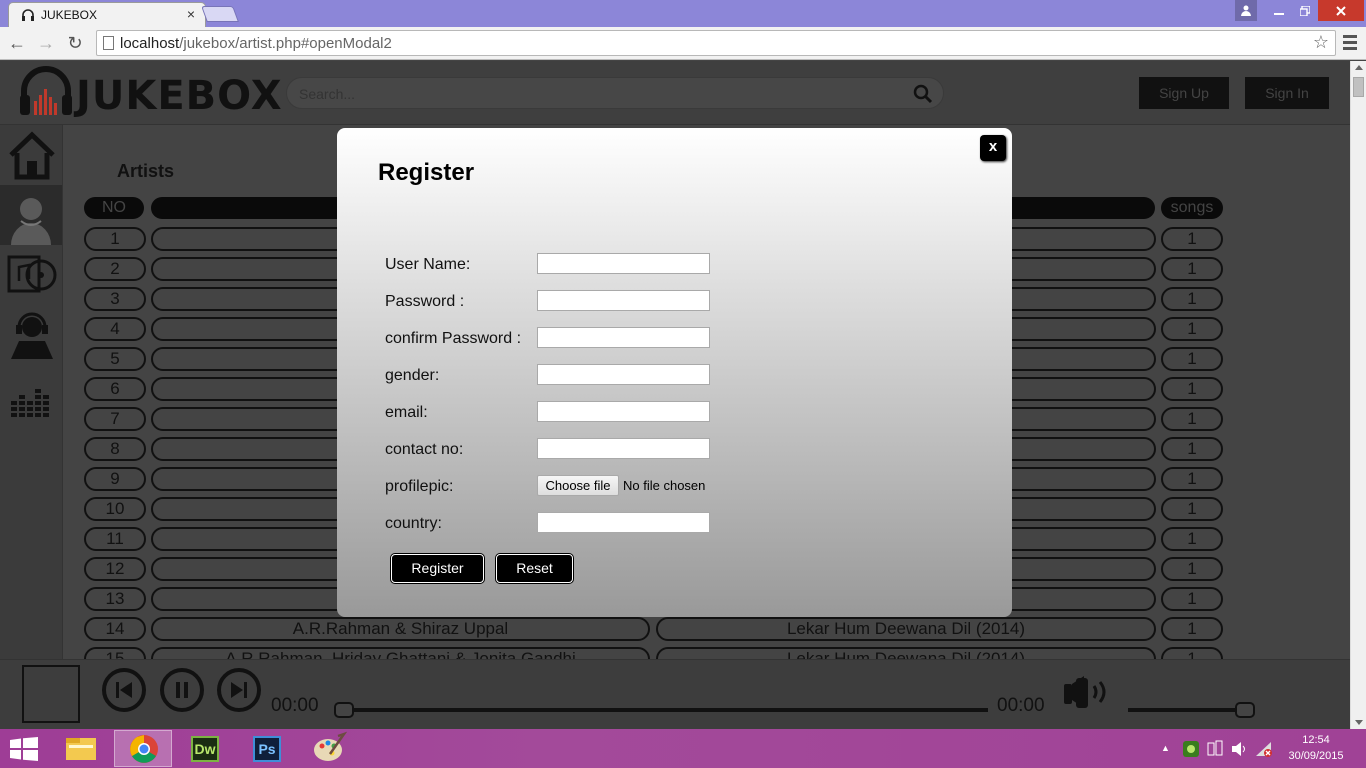 The image size is (1366, 768). I want to click on network-icon, so click(1264, 749).